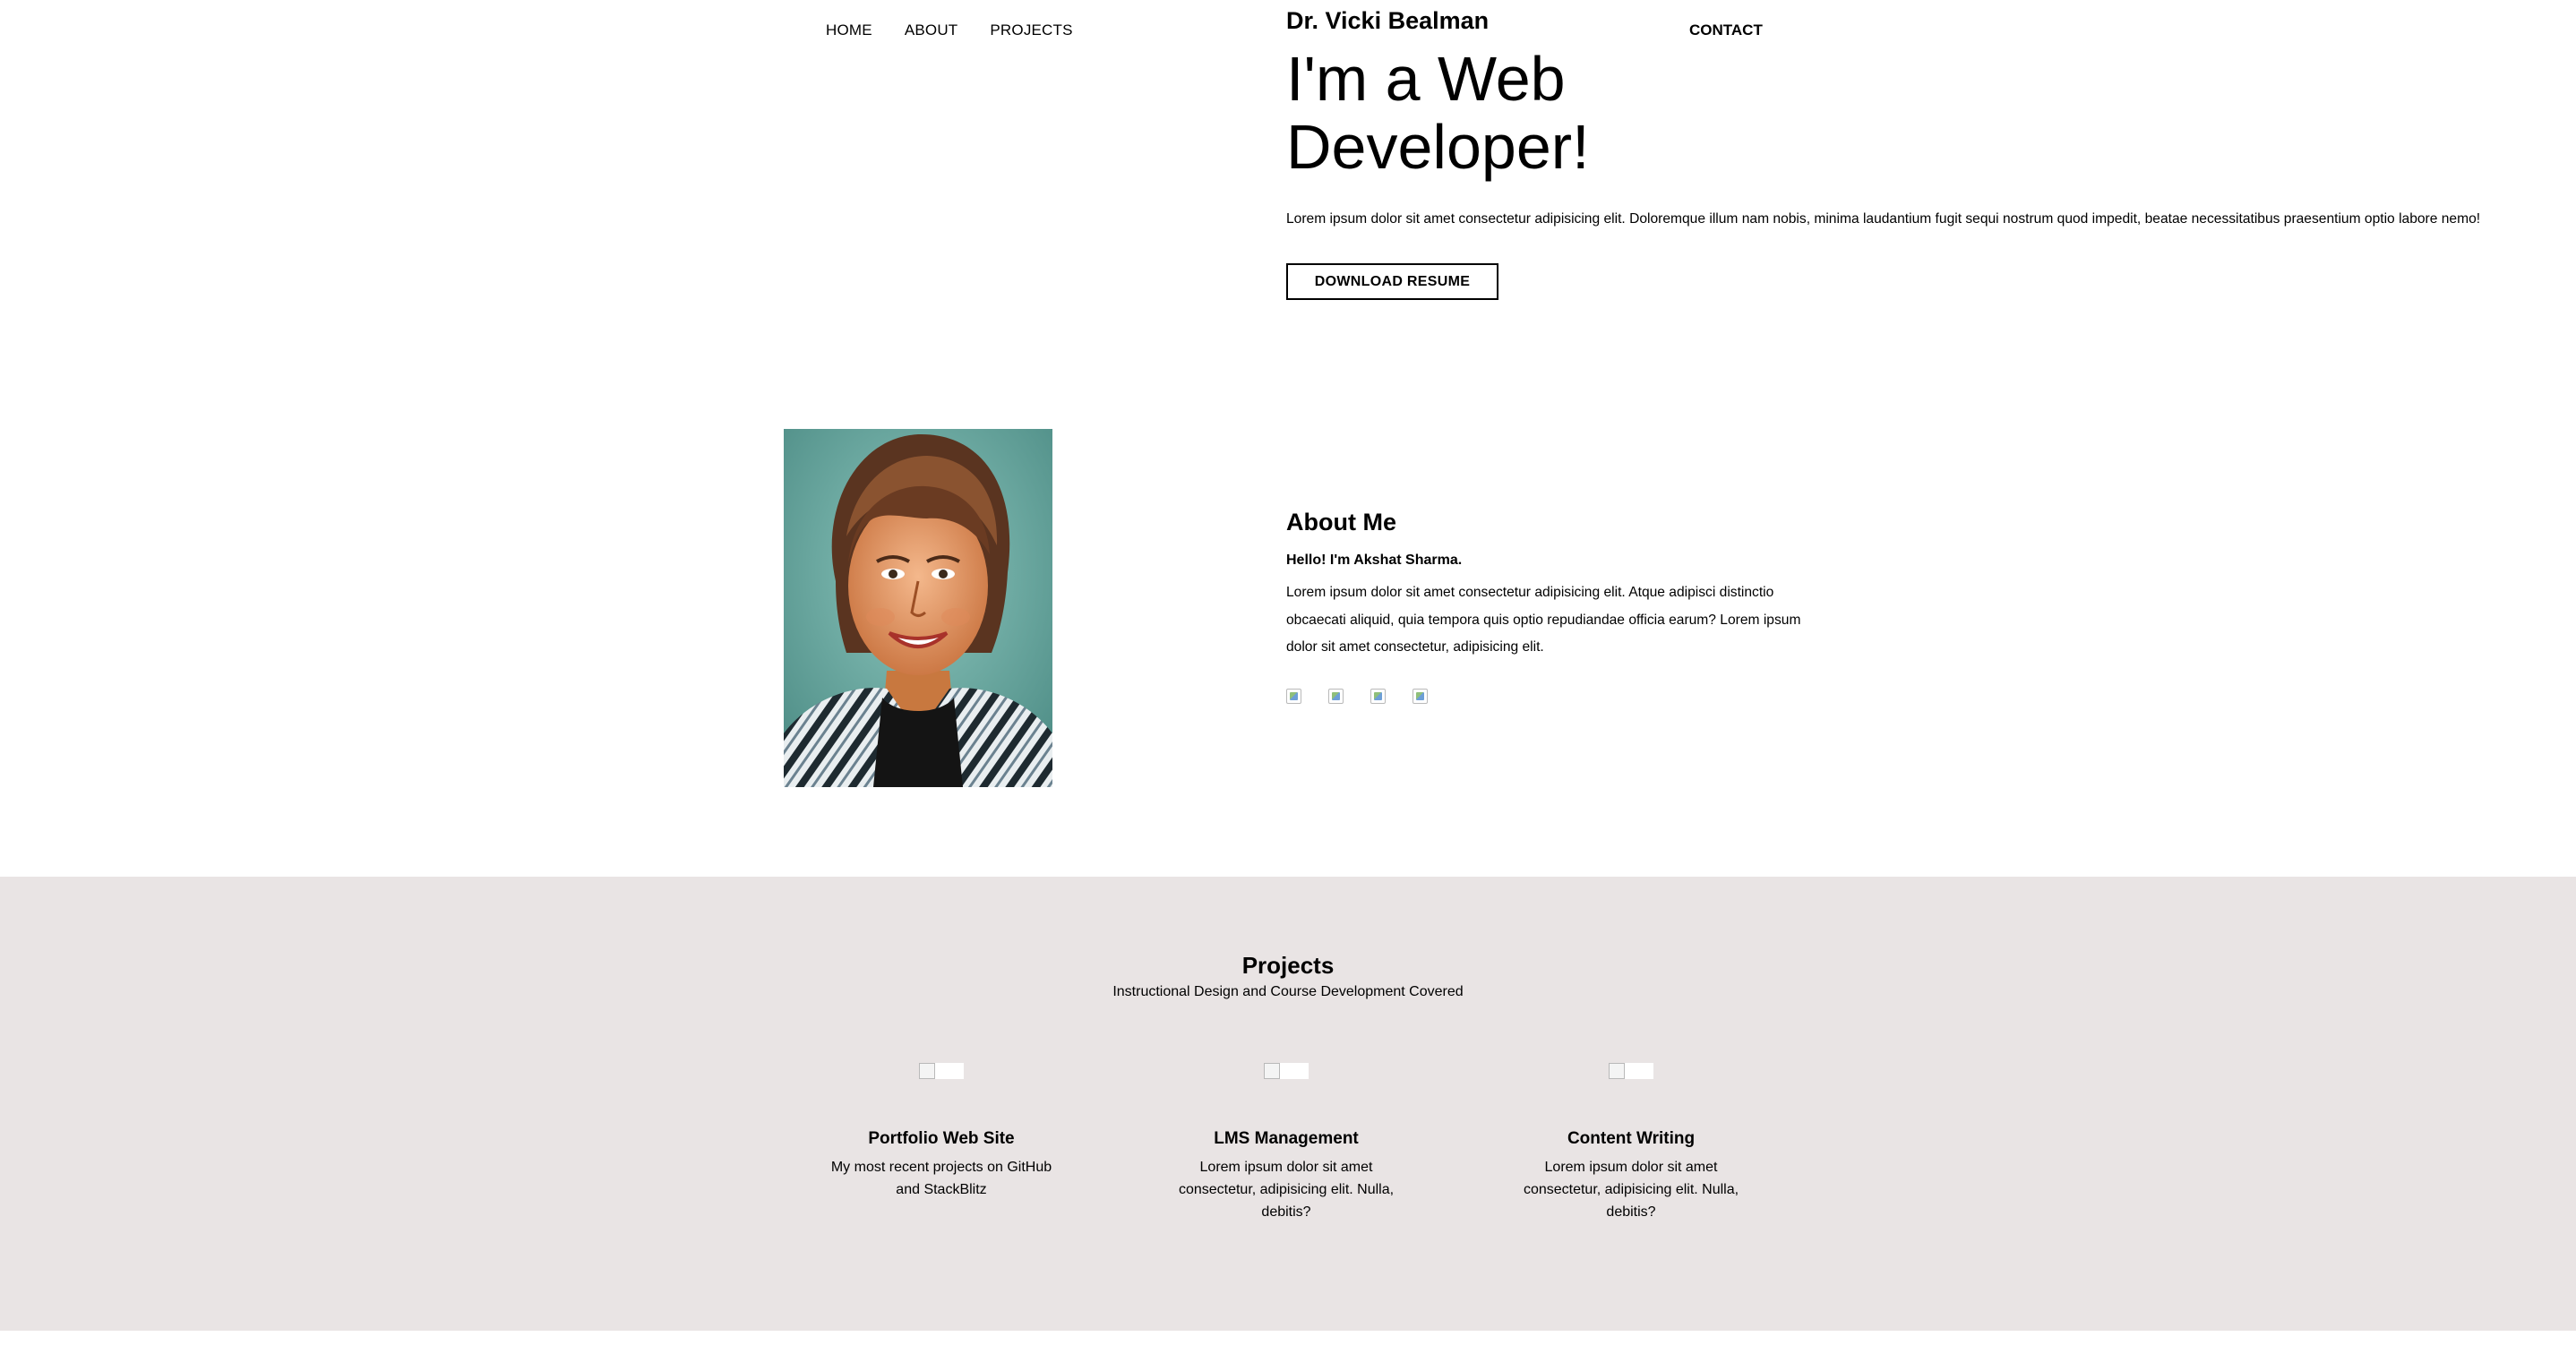  What do you see at coordinates (941, 1139) in the screenshot?
I see `project-title: Portfolio Web Site` at bounding box center [941, 1139].